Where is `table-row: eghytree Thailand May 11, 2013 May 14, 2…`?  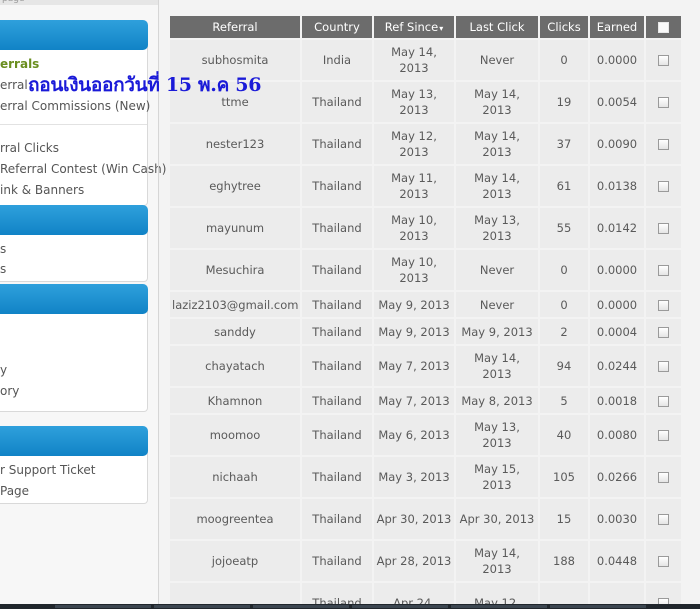 table-row: eghytree Thailand May 11, 2013 May 14, 2… is located at coordinates (425, 186).